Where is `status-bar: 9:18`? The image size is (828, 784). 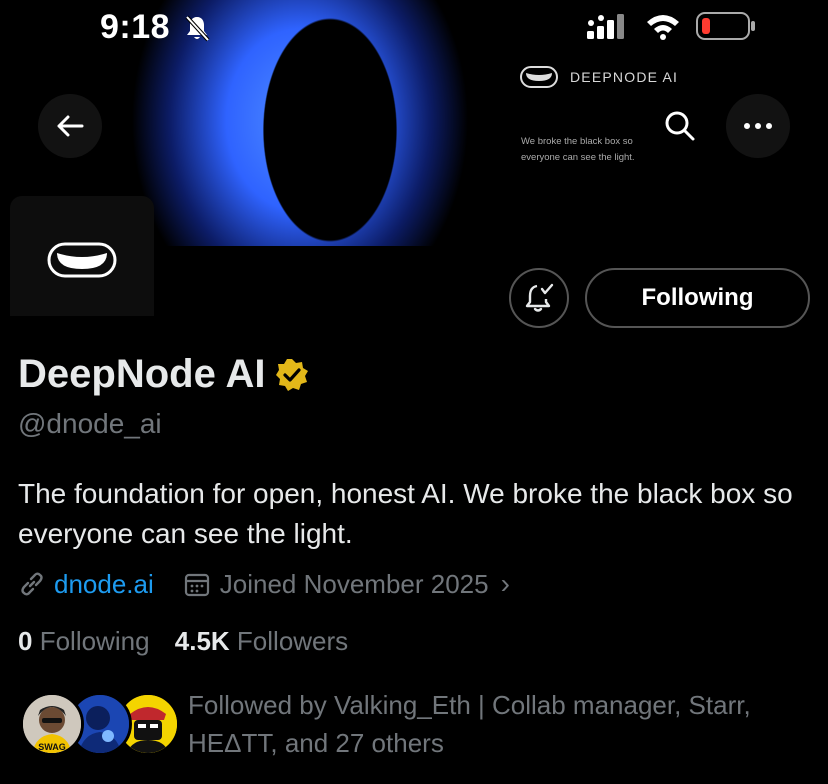
status-bar: 9:18 is located at coordinates (414, 27).